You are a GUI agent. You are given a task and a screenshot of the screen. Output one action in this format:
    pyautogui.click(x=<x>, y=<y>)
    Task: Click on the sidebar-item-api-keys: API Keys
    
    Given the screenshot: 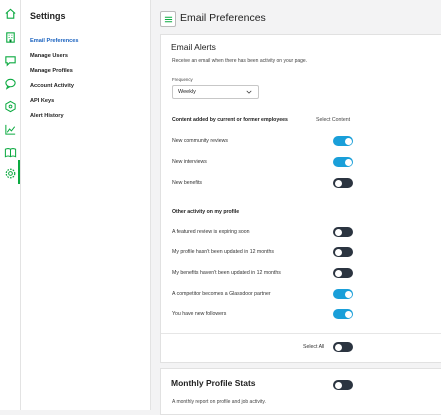 What is the action you would take?
    pyautogui.click(x=42, y=101)
    